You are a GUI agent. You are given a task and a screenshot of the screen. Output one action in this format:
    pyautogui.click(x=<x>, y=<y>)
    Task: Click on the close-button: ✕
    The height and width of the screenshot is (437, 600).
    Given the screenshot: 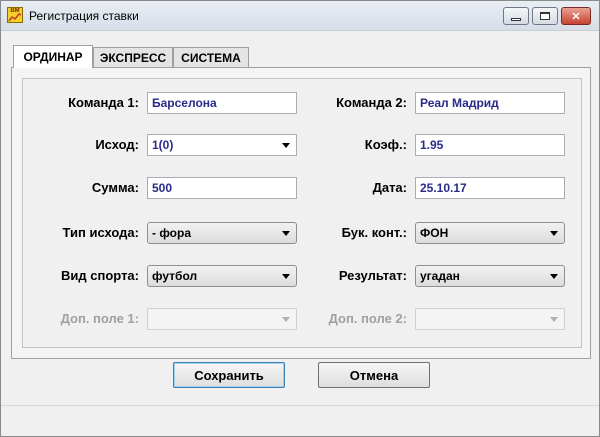 What is the action you would take?
    pyautogui.click(x=576, y=16)
    